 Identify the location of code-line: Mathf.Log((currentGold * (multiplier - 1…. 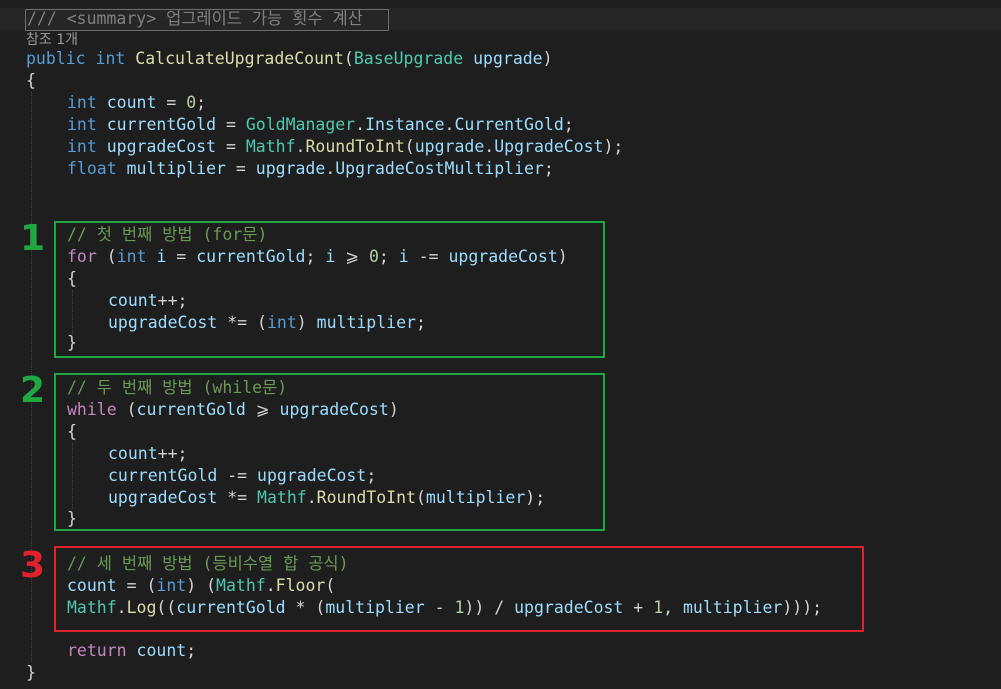
(445, 607).